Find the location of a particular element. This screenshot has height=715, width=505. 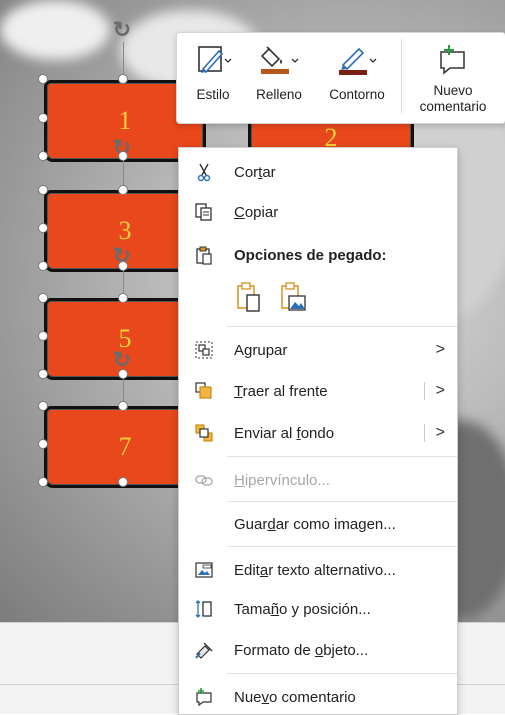

menu-label-part: ondo is located at coordinates (317, 433).